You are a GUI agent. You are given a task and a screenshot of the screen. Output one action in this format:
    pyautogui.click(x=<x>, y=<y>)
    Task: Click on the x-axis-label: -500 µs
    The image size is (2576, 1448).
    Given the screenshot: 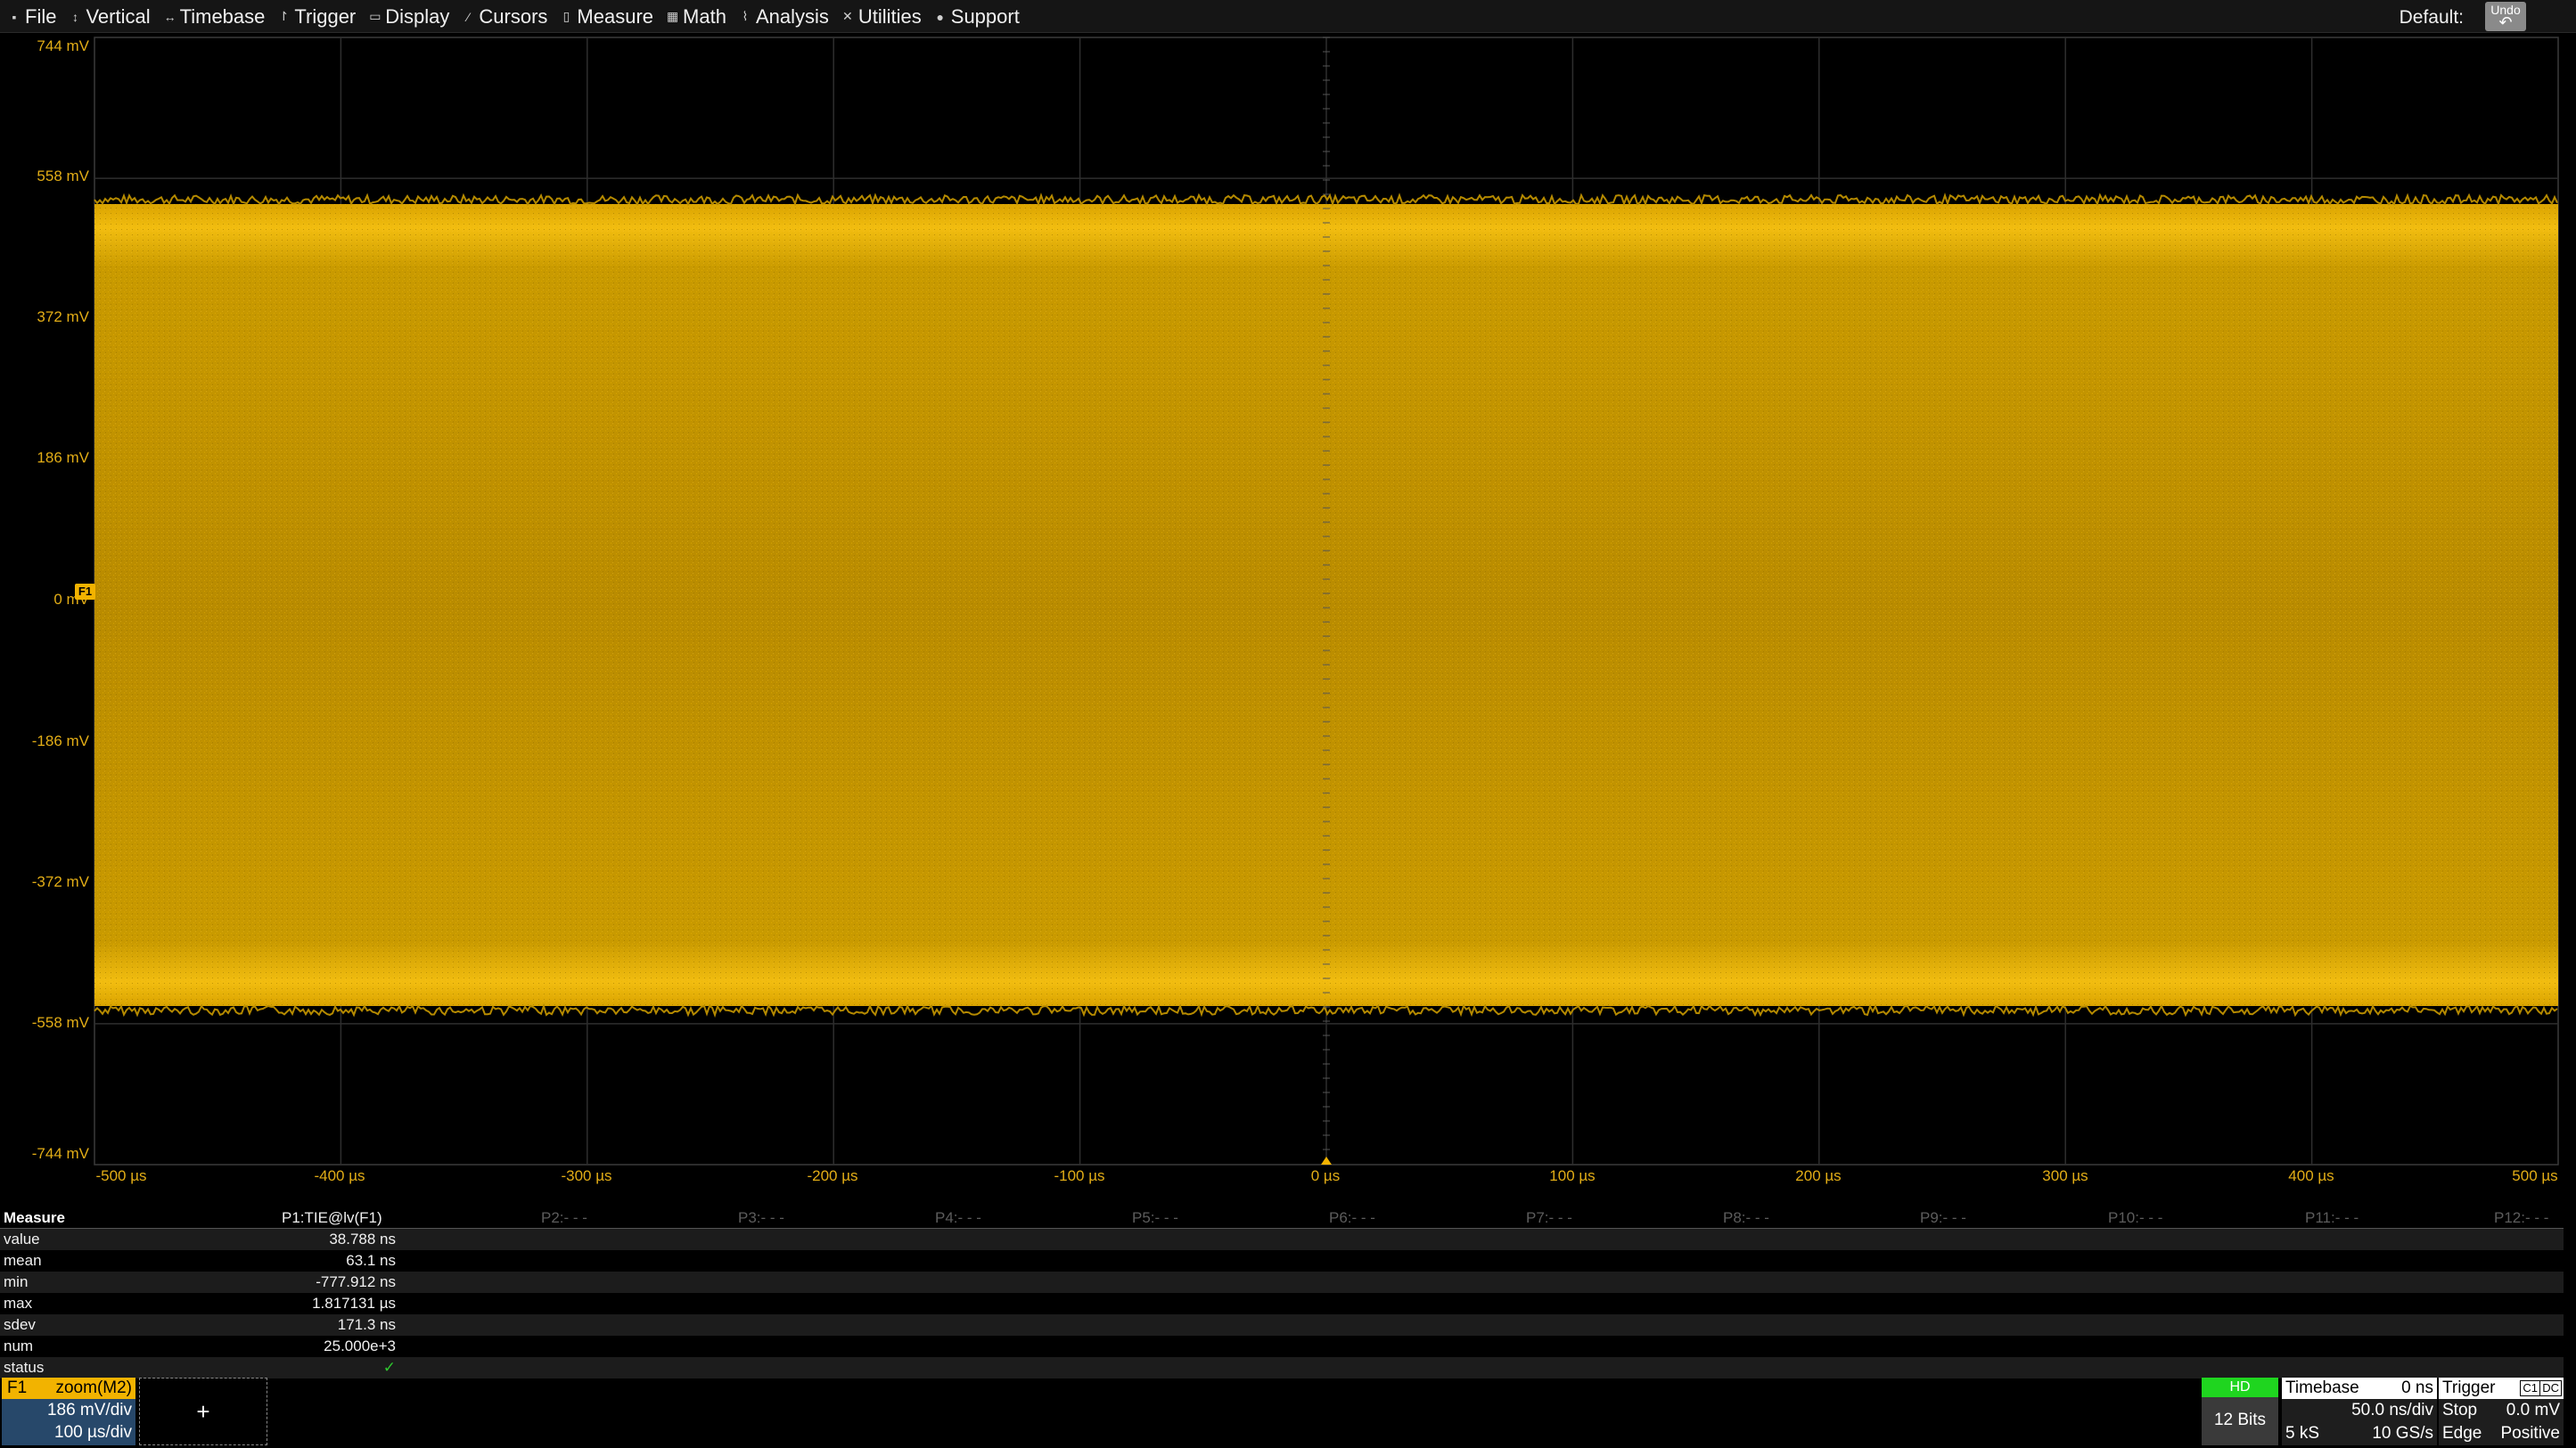 What is the action you would take?
    pyautogui.click(x=121, y=1176)
    